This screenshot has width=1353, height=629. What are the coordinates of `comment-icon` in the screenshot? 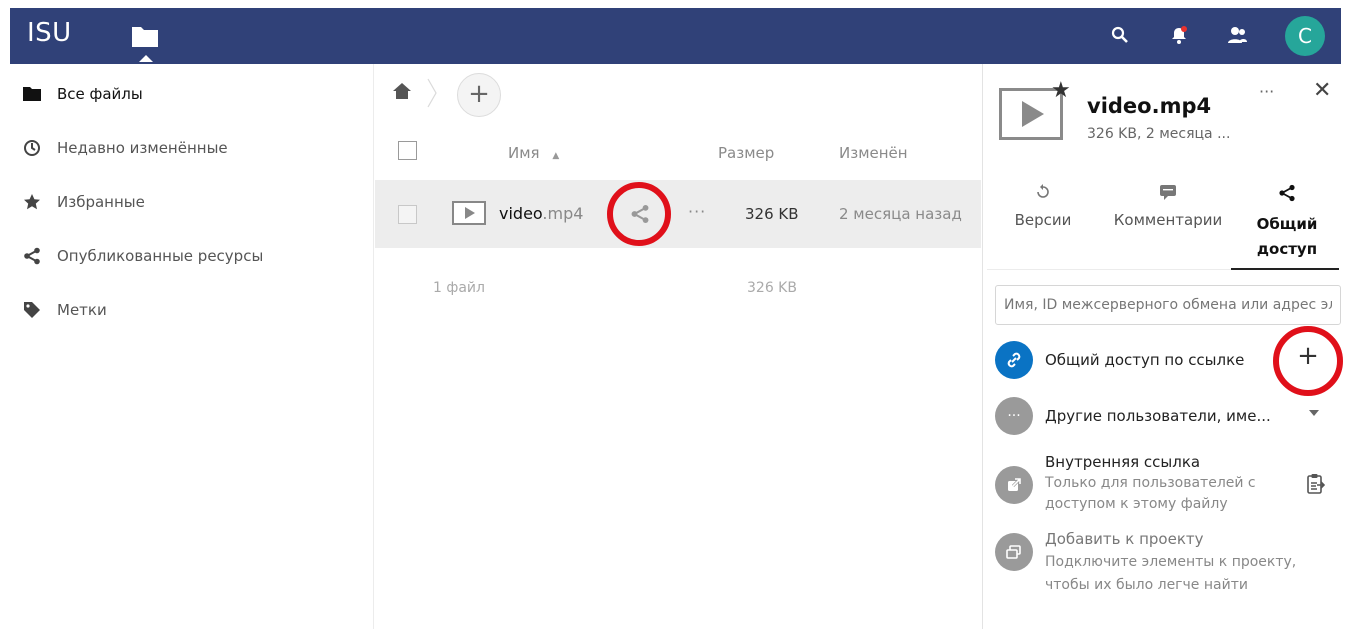 It's located at (1168, 194).